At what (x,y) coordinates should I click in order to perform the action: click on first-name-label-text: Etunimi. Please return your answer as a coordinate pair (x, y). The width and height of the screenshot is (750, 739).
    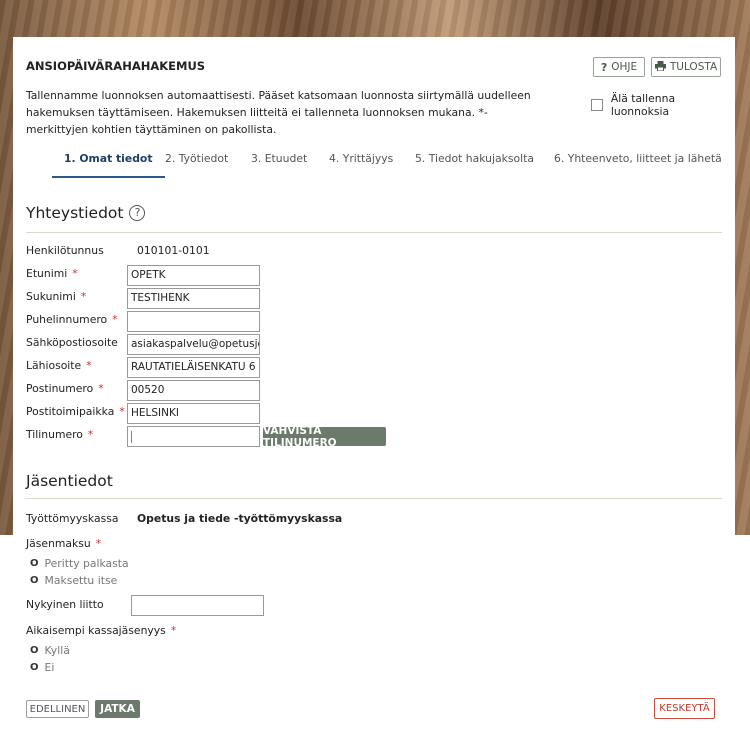
    Looking at the image, I should click on (47, 273).